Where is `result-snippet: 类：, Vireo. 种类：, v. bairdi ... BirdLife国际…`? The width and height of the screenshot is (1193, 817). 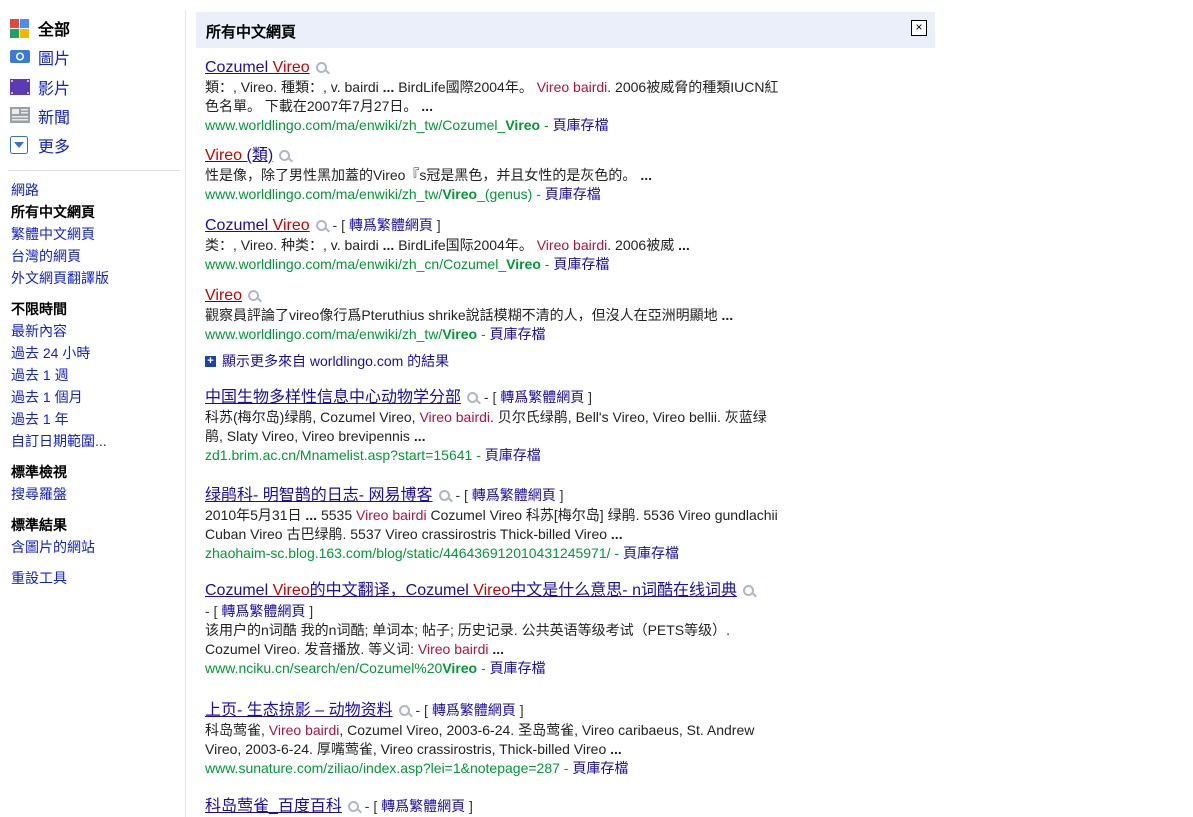 result-snippet: 类：, Vireo. 种类：, v. bairdi ... BirdLife国际… is located at coordinates (447, 245).